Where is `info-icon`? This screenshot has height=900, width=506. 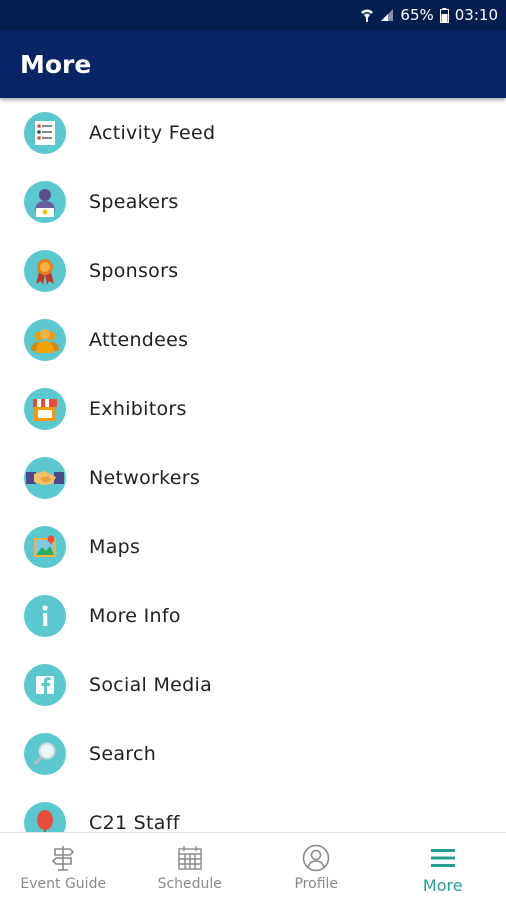 info-icon is located at coordinates (45, 615).